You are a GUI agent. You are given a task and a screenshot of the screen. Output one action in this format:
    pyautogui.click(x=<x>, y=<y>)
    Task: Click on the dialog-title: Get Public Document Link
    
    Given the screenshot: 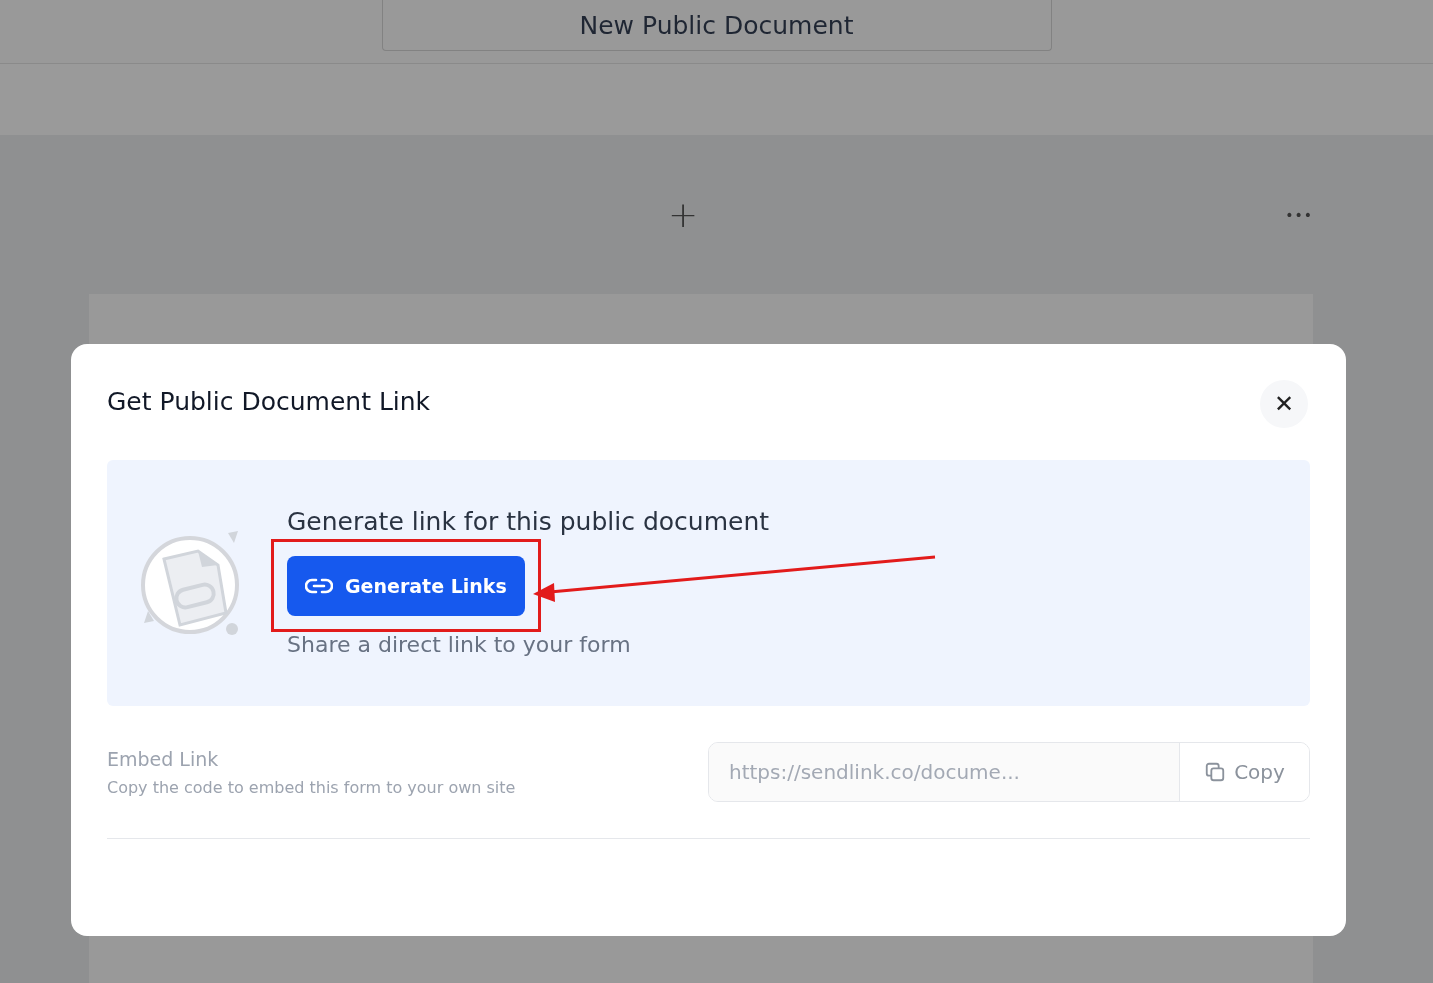 What is the action you would take?
    pyautogui.click(x=269, y=401)
    